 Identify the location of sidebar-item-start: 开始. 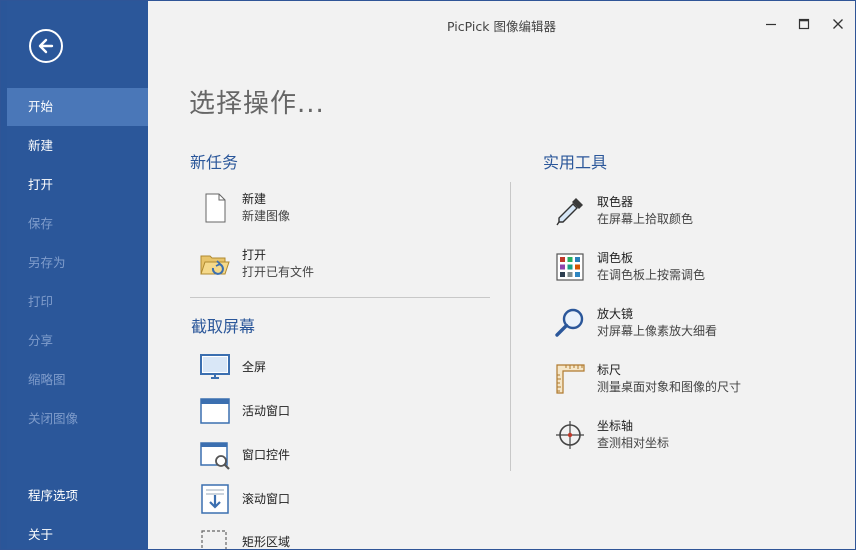
(77, 107).